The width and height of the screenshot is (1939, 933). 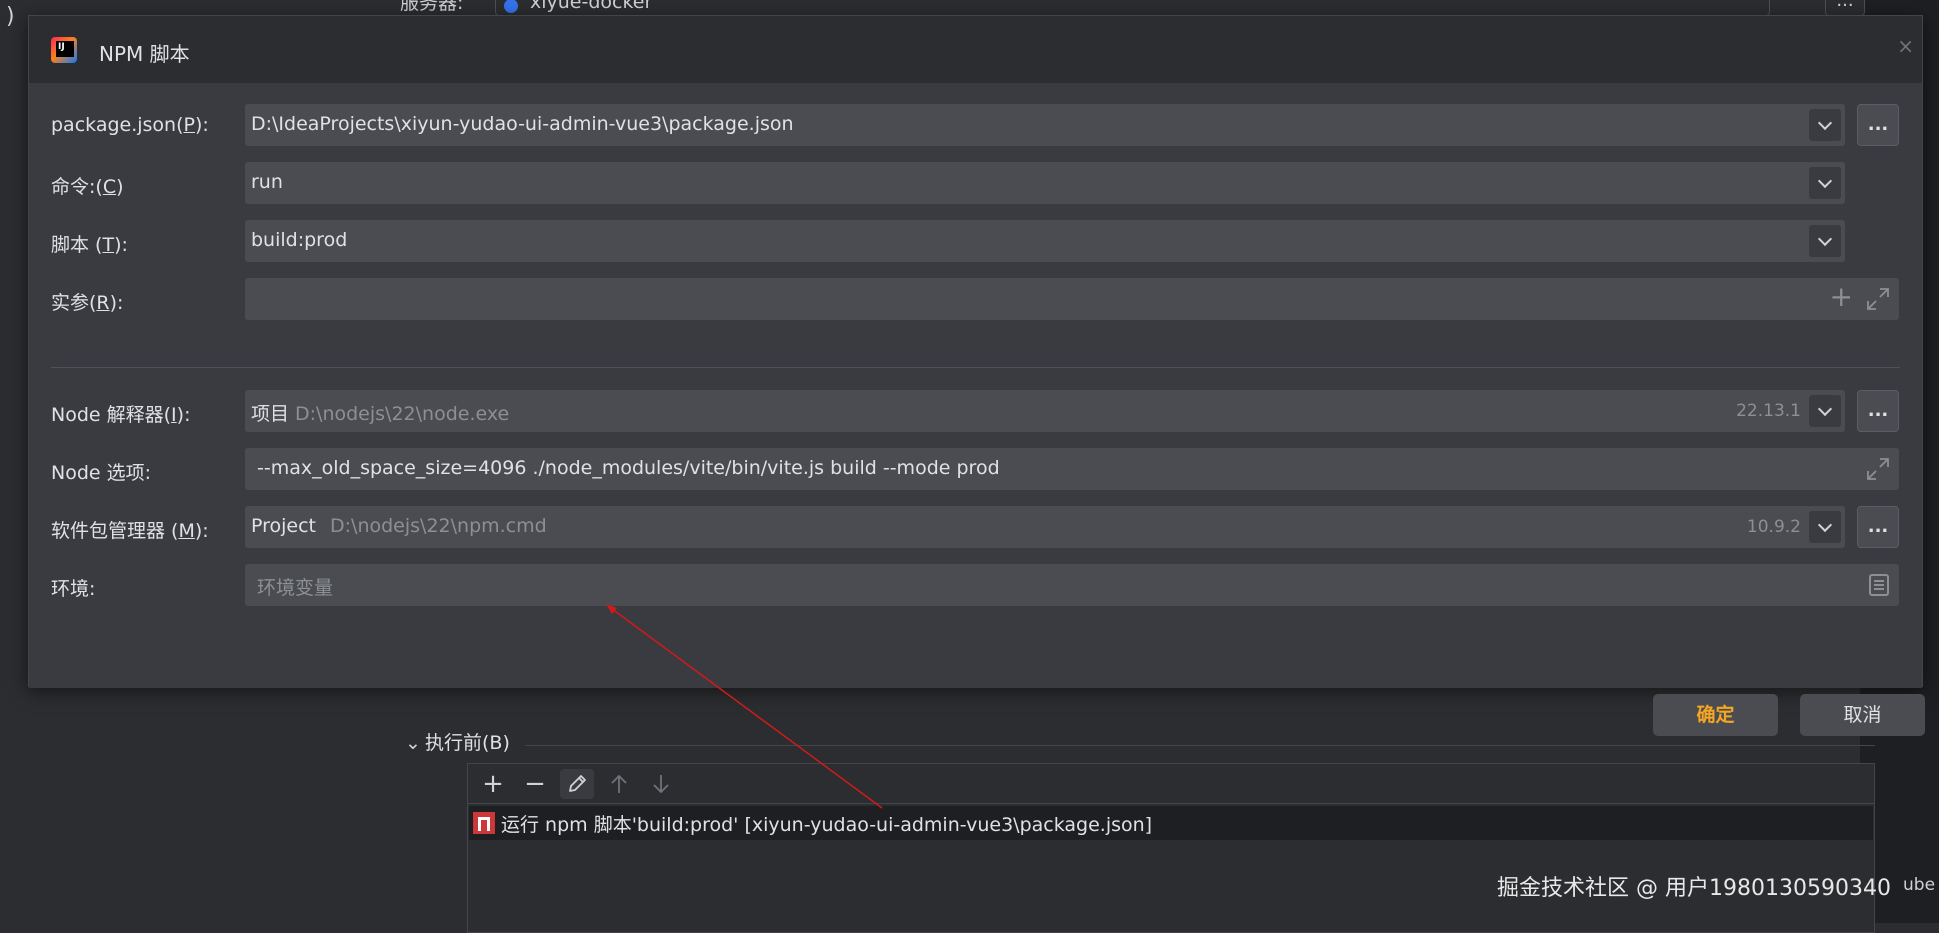 I want to click on node-interpreter-value: 项目 D:\nodejs\22\node.exe, so click(x=380, y=414).